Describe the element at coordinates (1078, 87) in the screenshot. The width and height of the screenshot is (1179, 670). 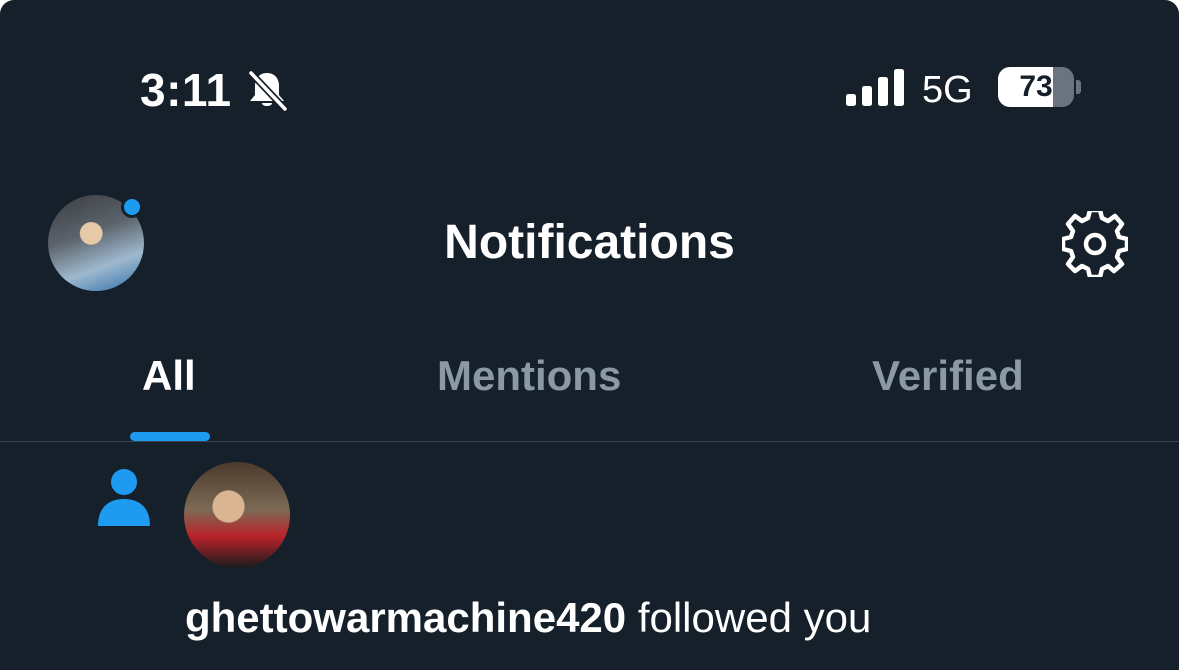
I see `battery-cap` at that location.